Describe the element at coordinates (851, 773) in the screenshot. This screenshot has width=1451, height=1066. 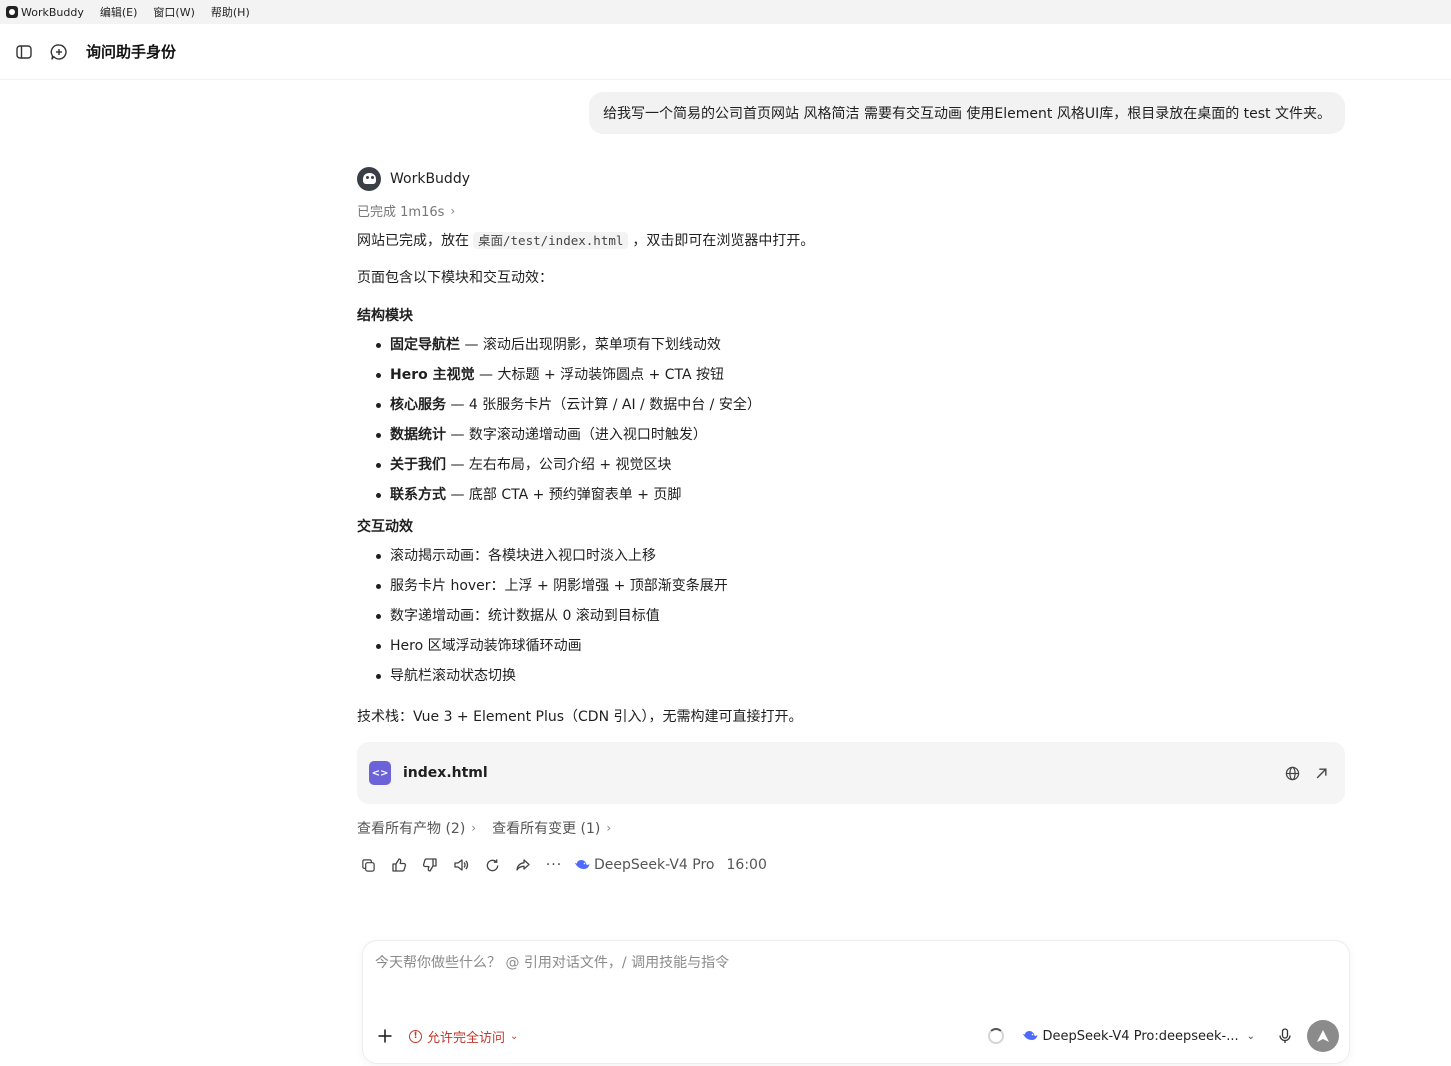
I see `file-card: <> index.html` at that location.